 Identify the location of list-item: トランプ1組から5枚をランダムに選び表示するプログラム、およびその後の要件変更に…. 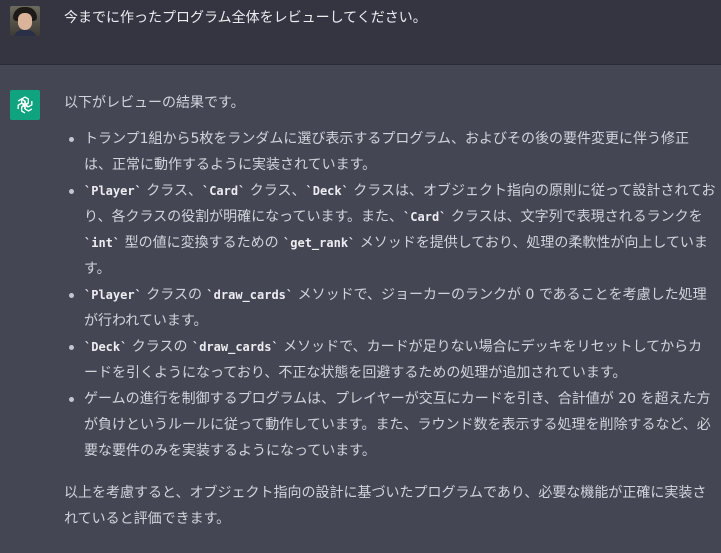
(390, 152).